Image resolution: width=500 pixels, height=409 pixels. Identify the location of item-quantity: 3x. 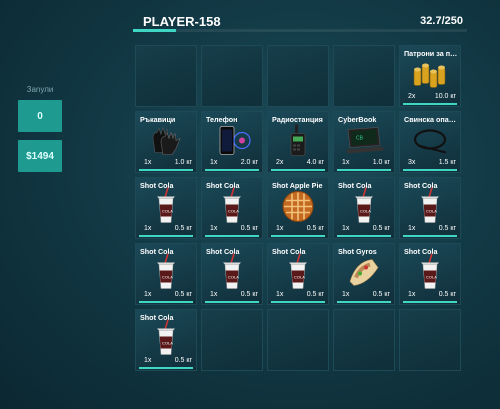
(412, 162).